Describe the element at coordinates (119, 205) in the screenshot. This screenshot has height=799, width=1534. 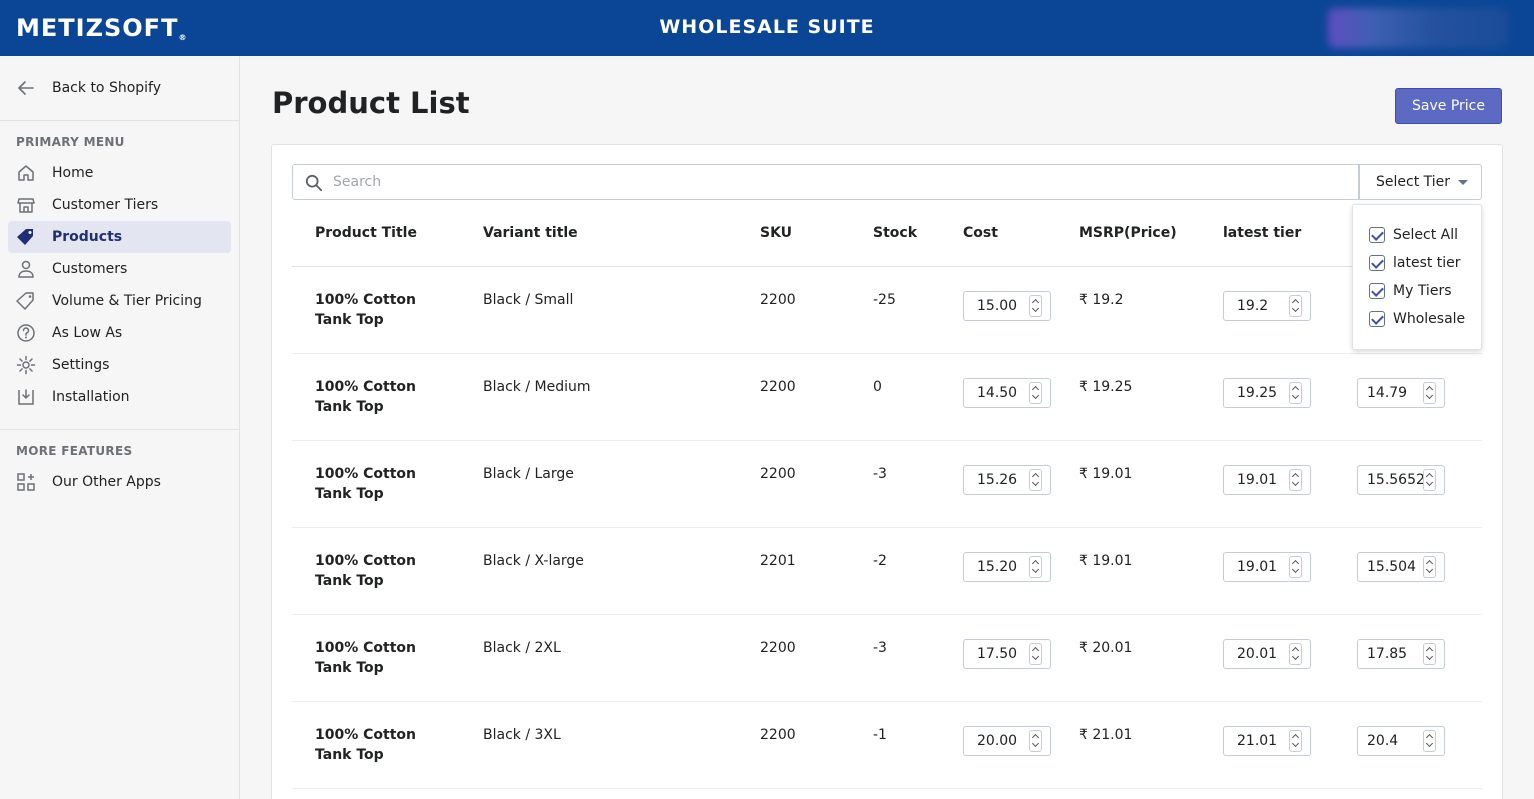
I see `sidebar-item-customer-tiers: Customer Tiers` at that location.